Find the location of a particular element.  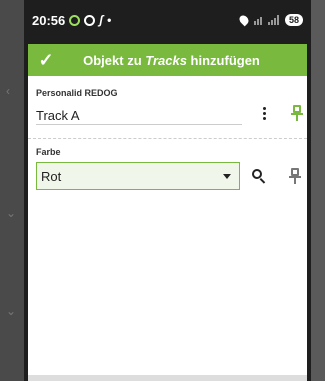

wifi-signal-icon is located at coordinates (257, 20).